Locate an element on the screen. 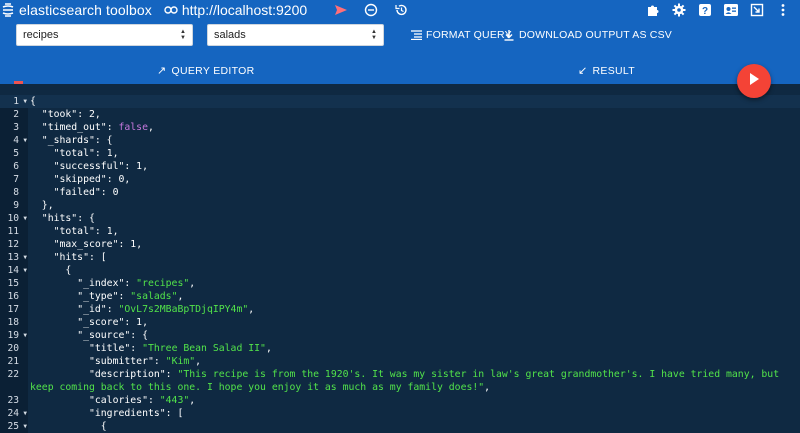 The image size is (800, 433). tab-result: ↙ RESULT is located at coordinates (606, 71).